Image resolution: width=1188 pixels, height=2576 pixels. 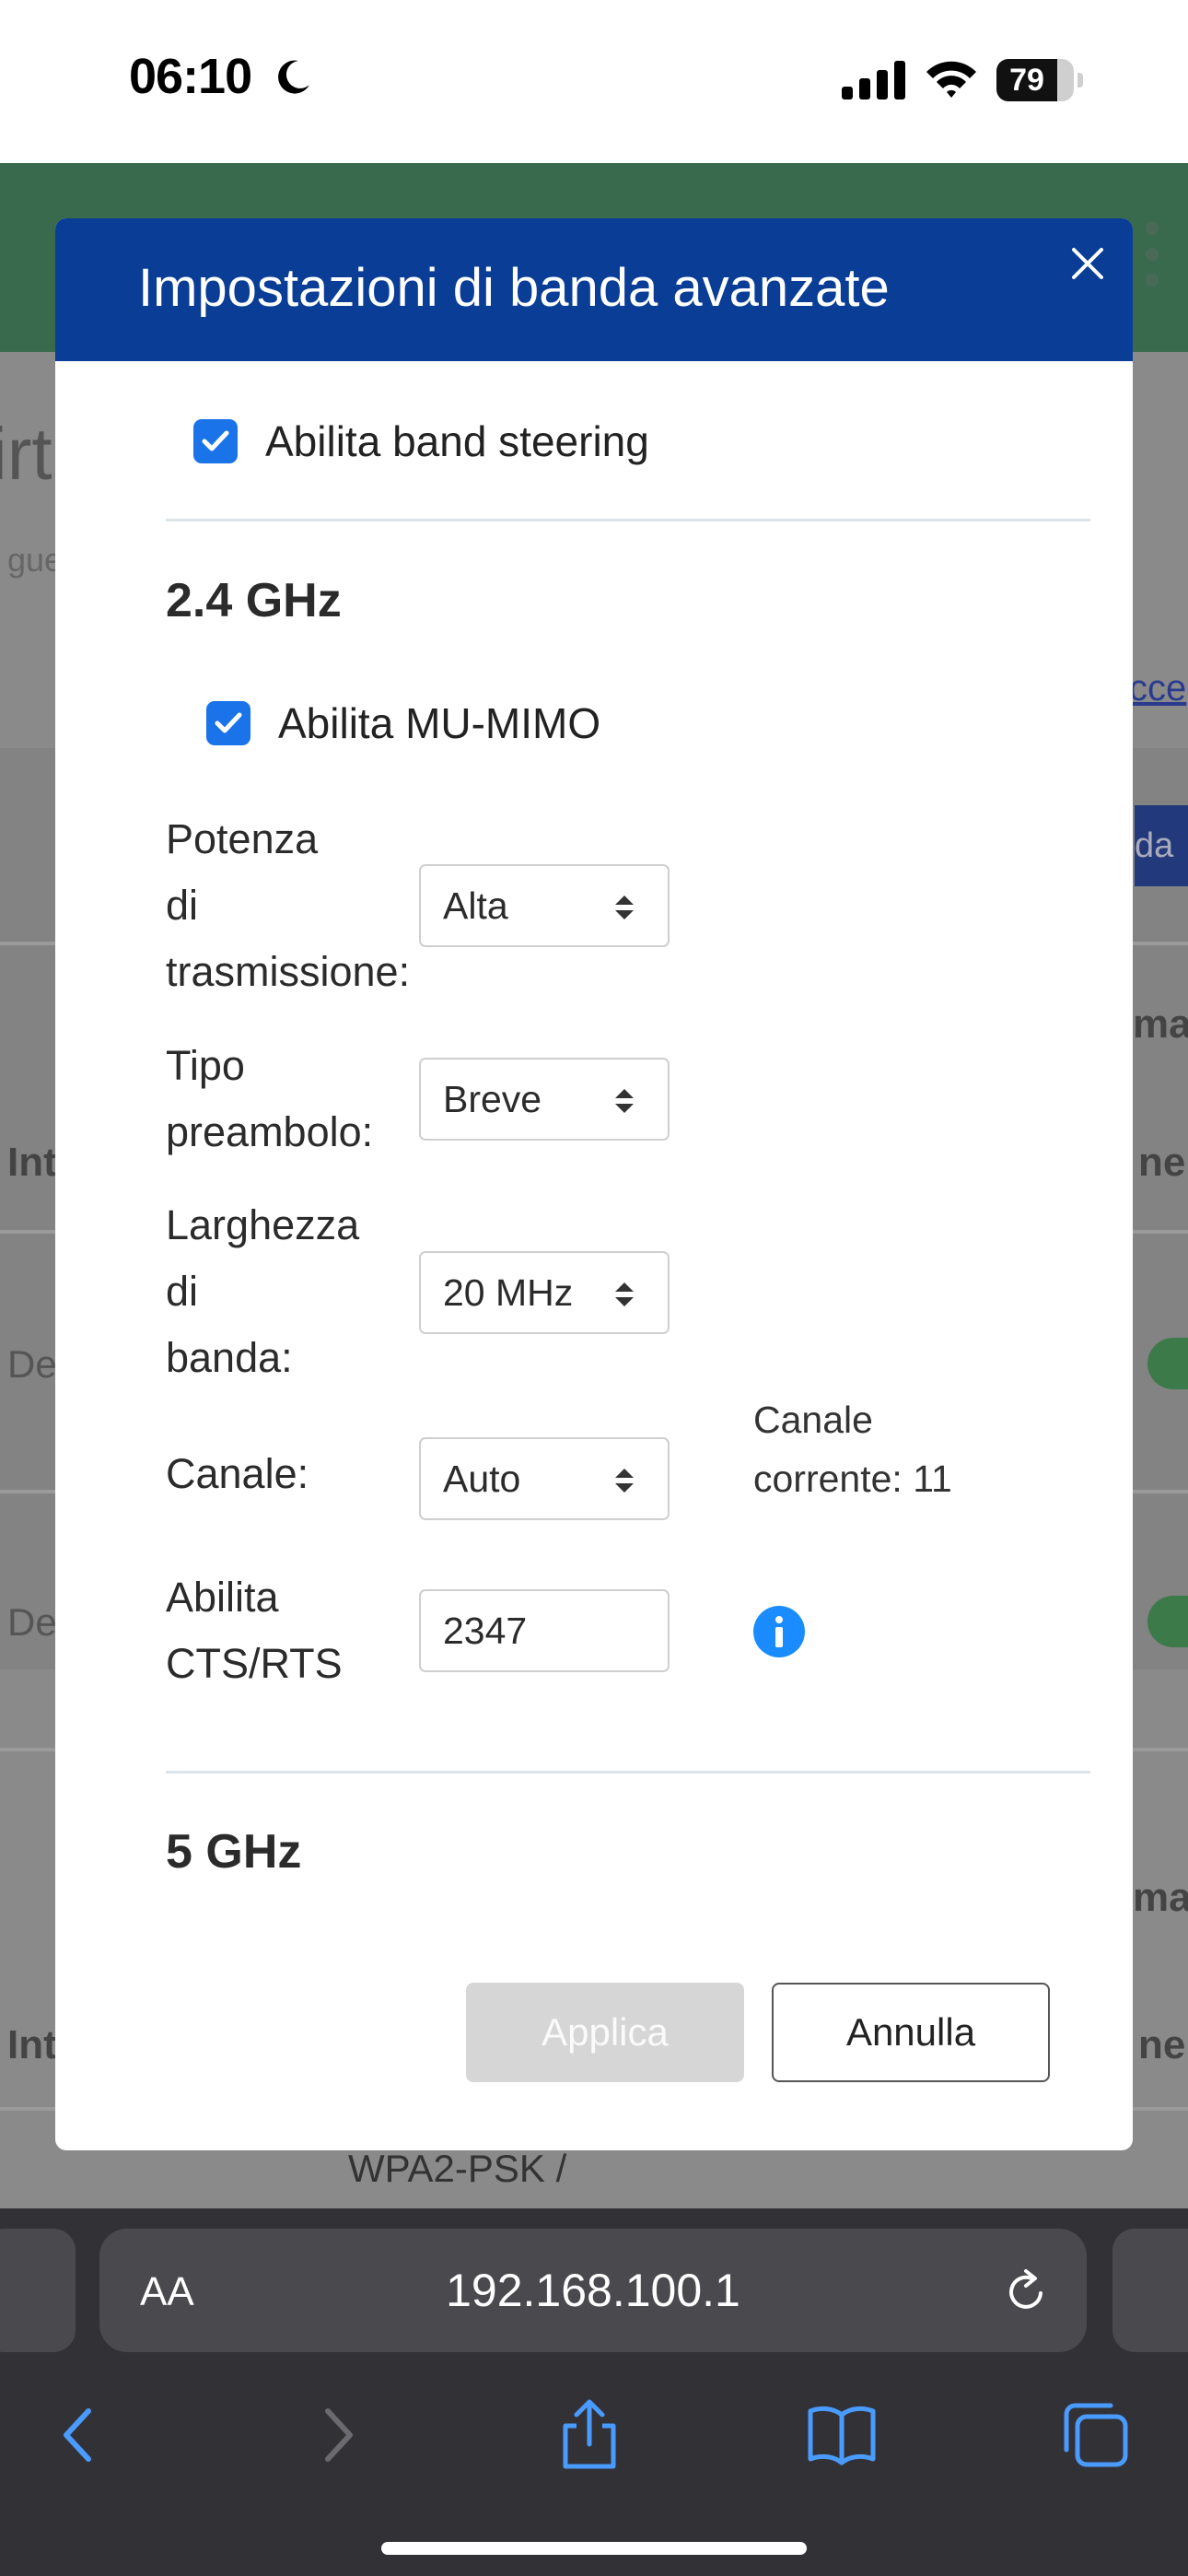 What do you see at coordinates (457, 441) in the screenshot?
I see `band-steering-label: Abilita band steering` at bounding box center [457, 441].